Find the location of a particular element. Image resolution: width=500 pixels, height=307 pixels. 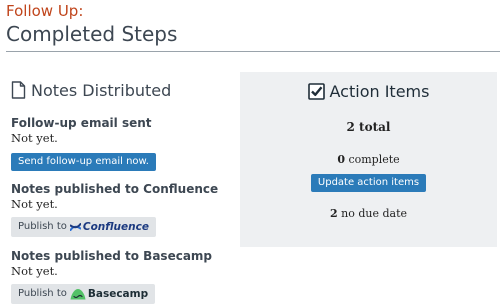

total-count-line: 2 total is located at coordinates (368, 127).